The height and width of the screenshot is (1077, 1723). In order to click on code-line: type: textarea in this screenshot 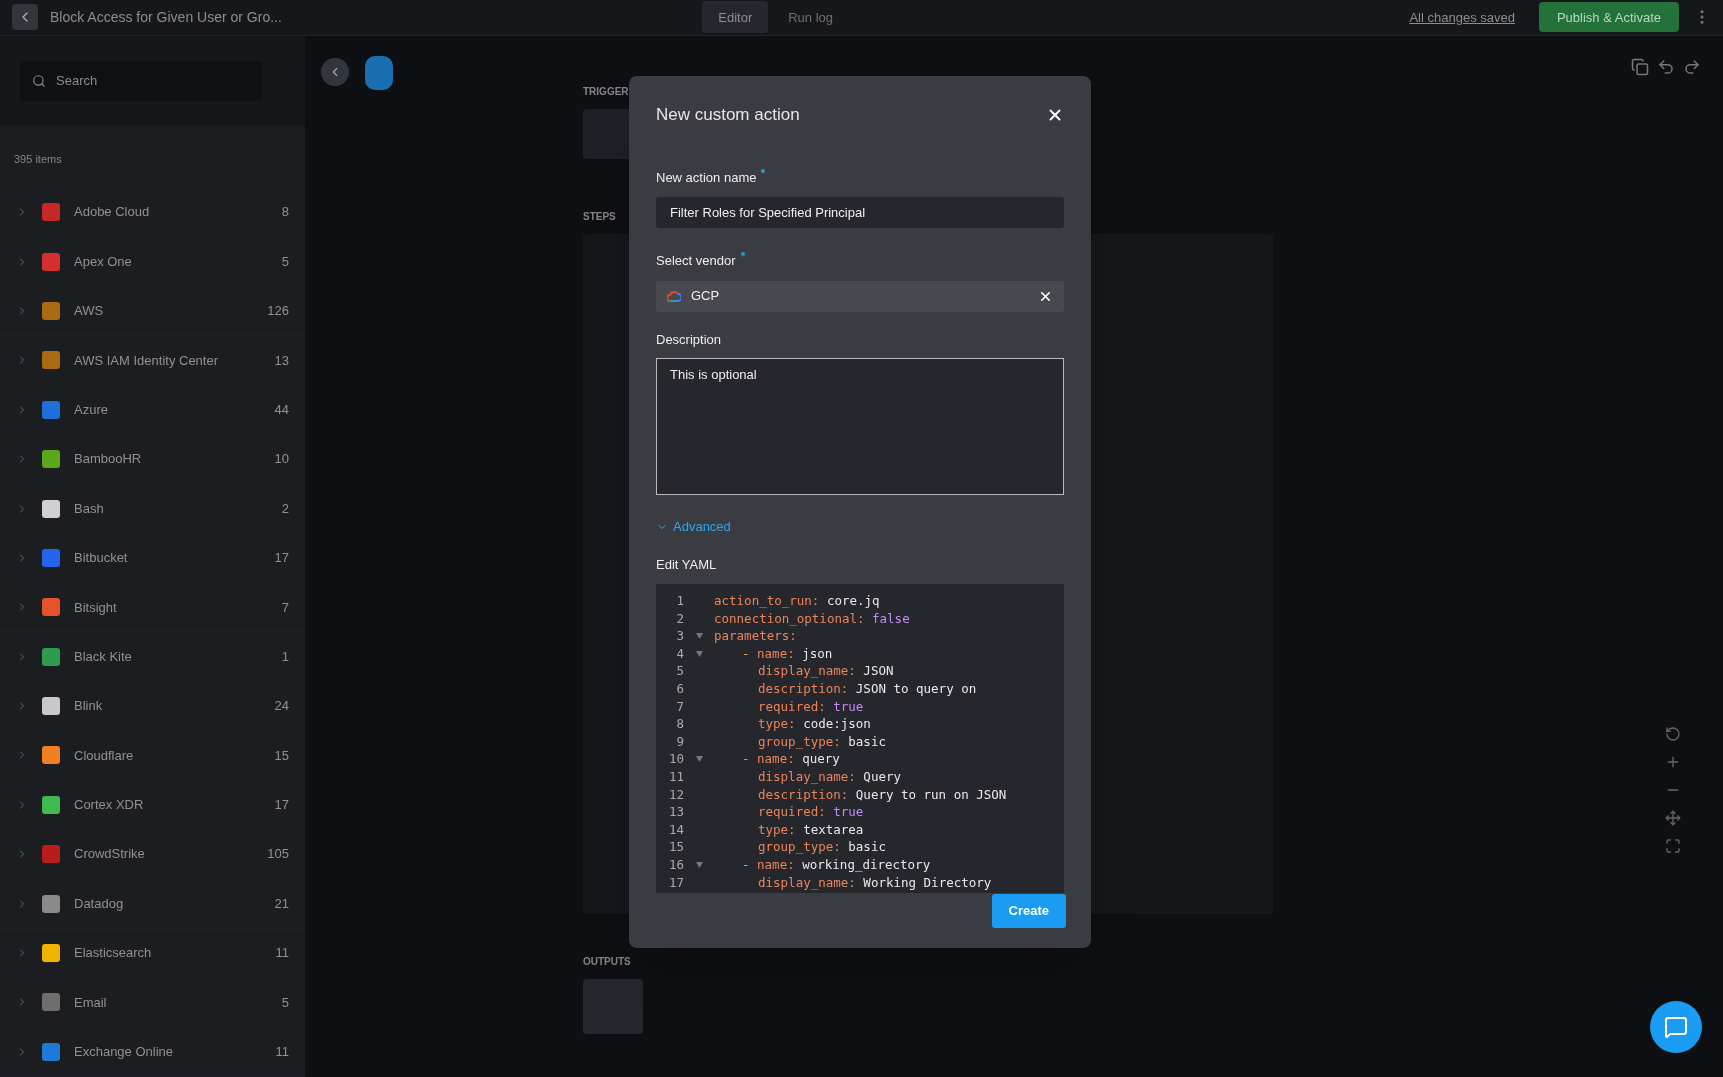, I will do `click(811, 829)`.